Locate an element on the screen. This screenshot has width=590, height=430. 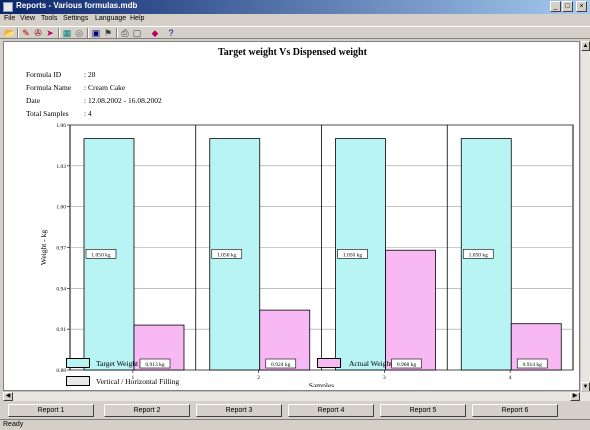
report-5-button: Report 5 is located at coordinates (423, 410).